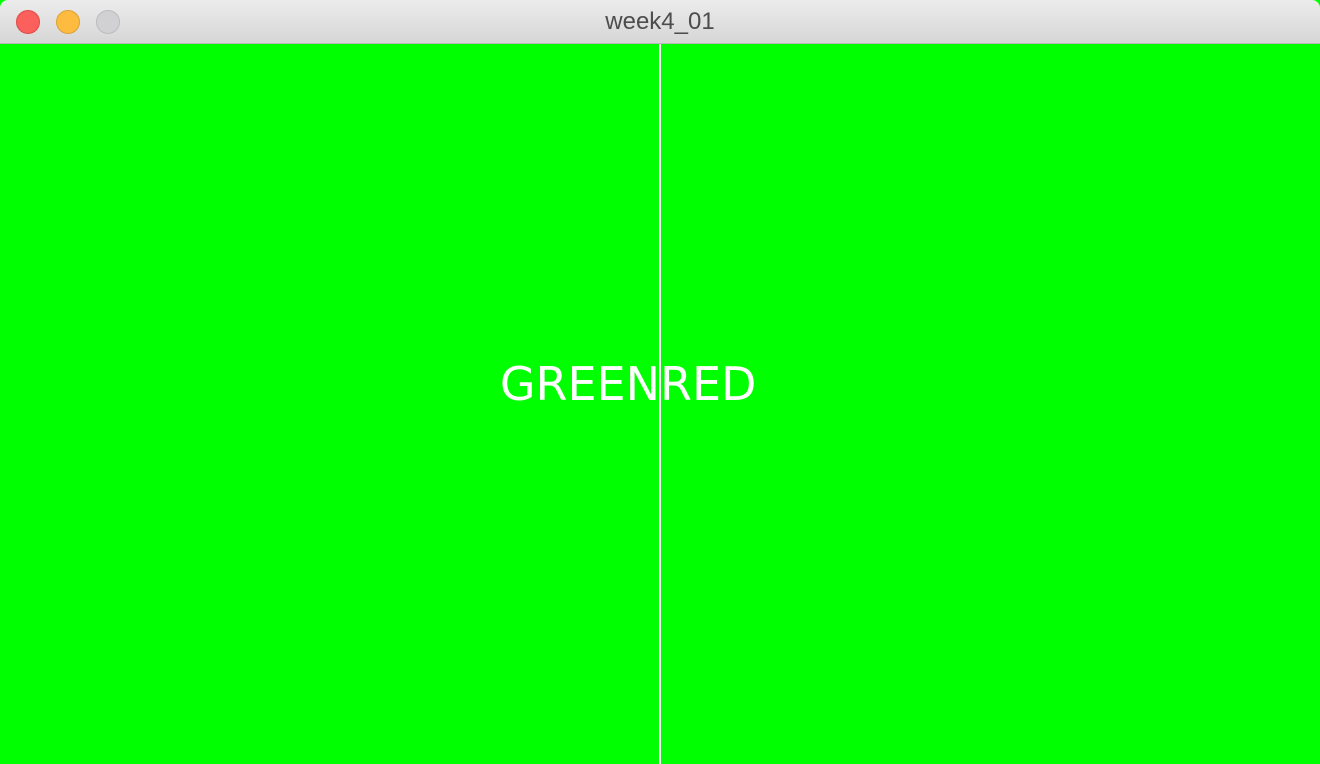 This screenshot has height=764, width=1320. I want to click on title-bar: week4_01, so click(660, 22).